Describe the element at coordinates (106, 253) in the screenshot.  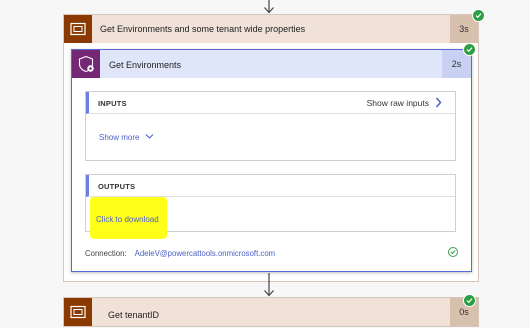
I see `connection-label: Connection:` at that location.